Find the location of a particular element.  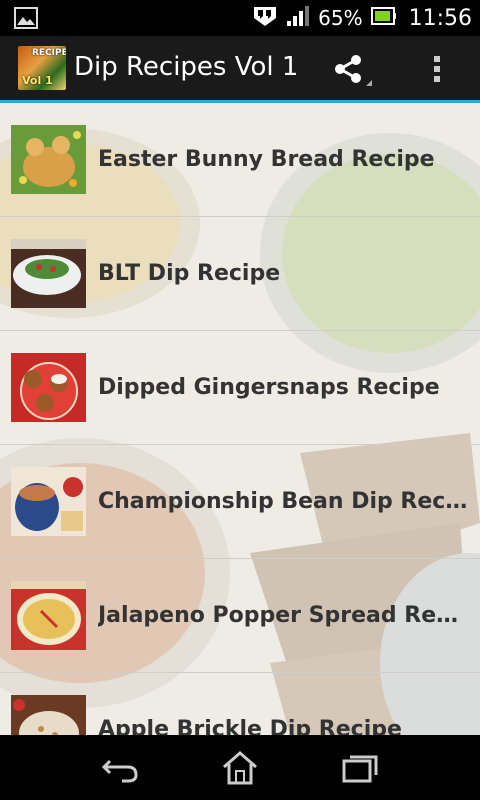

overflow-menu-icon is located at coordinates (437, 69).